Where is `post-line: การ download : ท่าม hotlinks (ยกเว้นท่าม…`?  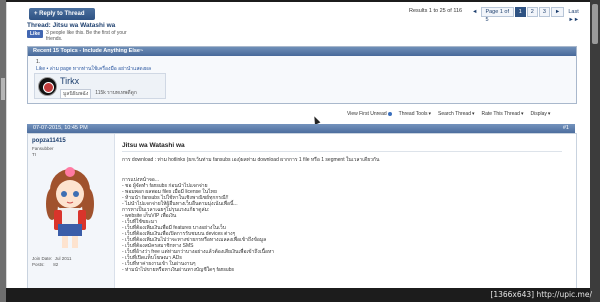 post-line: การ download : ท่าม hotlinks (ยกเว้นท่าม… is located at coordinates (251, 160).